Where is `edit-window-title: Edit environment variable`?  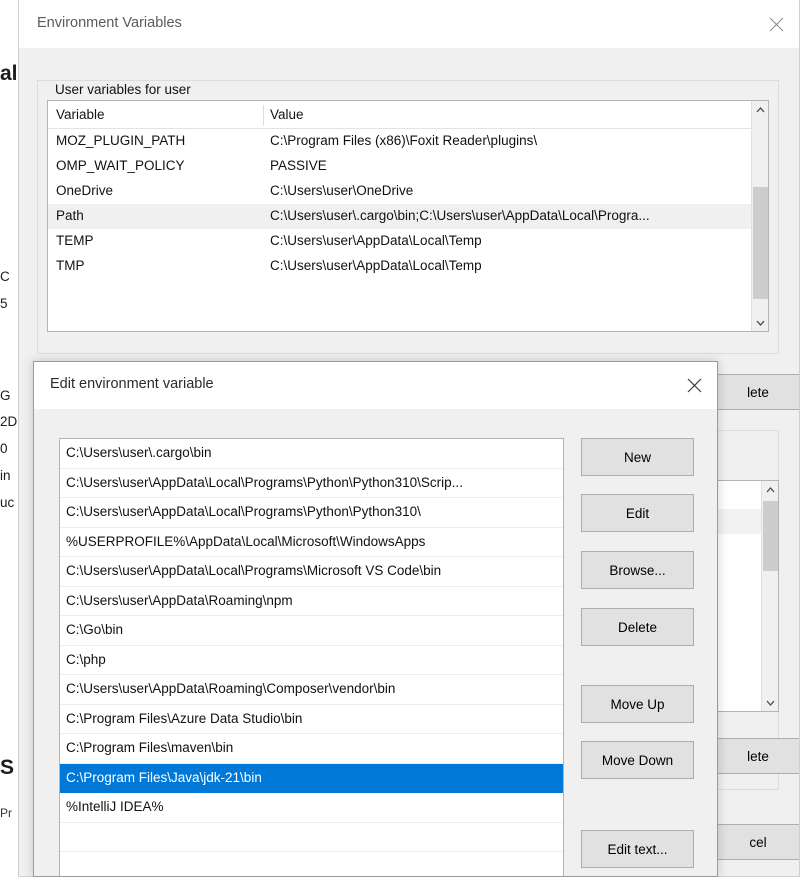 edit-window-title: Edit environment variable is located at coordinates (132, 384).